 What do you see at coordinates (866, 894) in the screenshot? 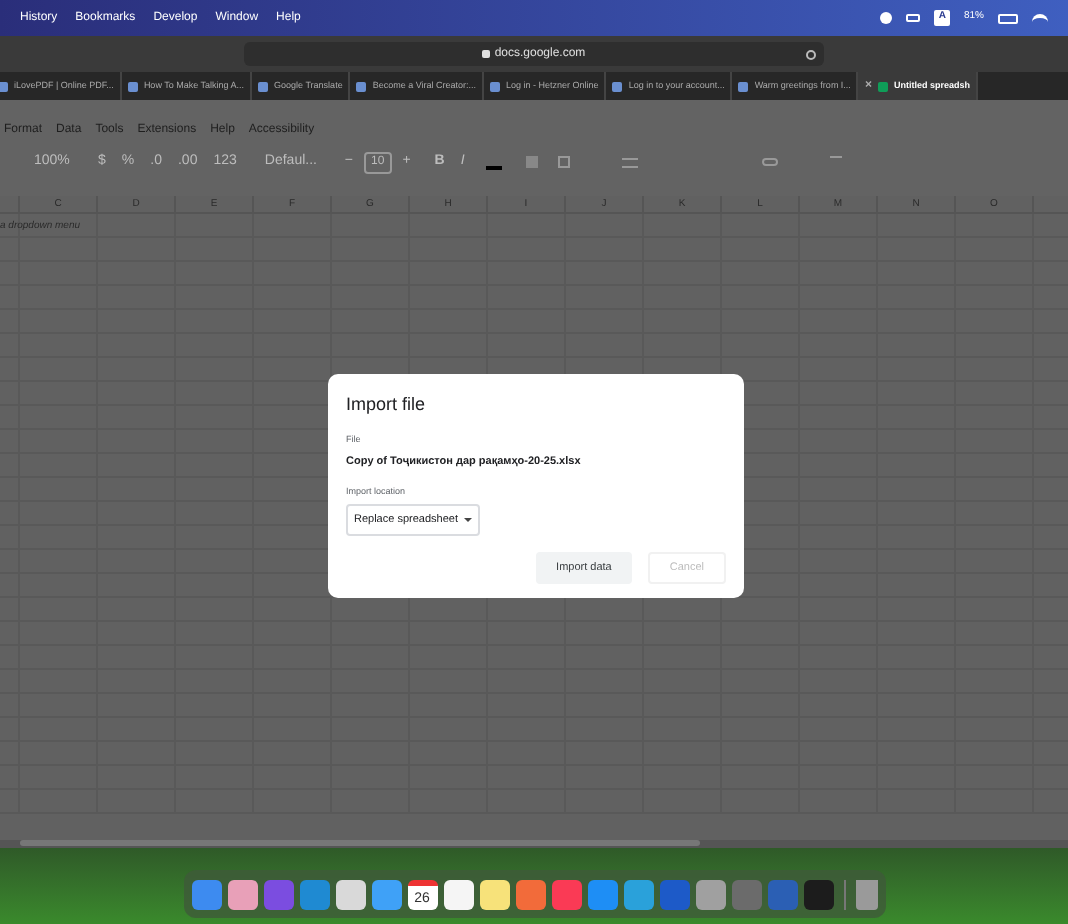
I see `trash-icon` at bounding box center [866, 894].